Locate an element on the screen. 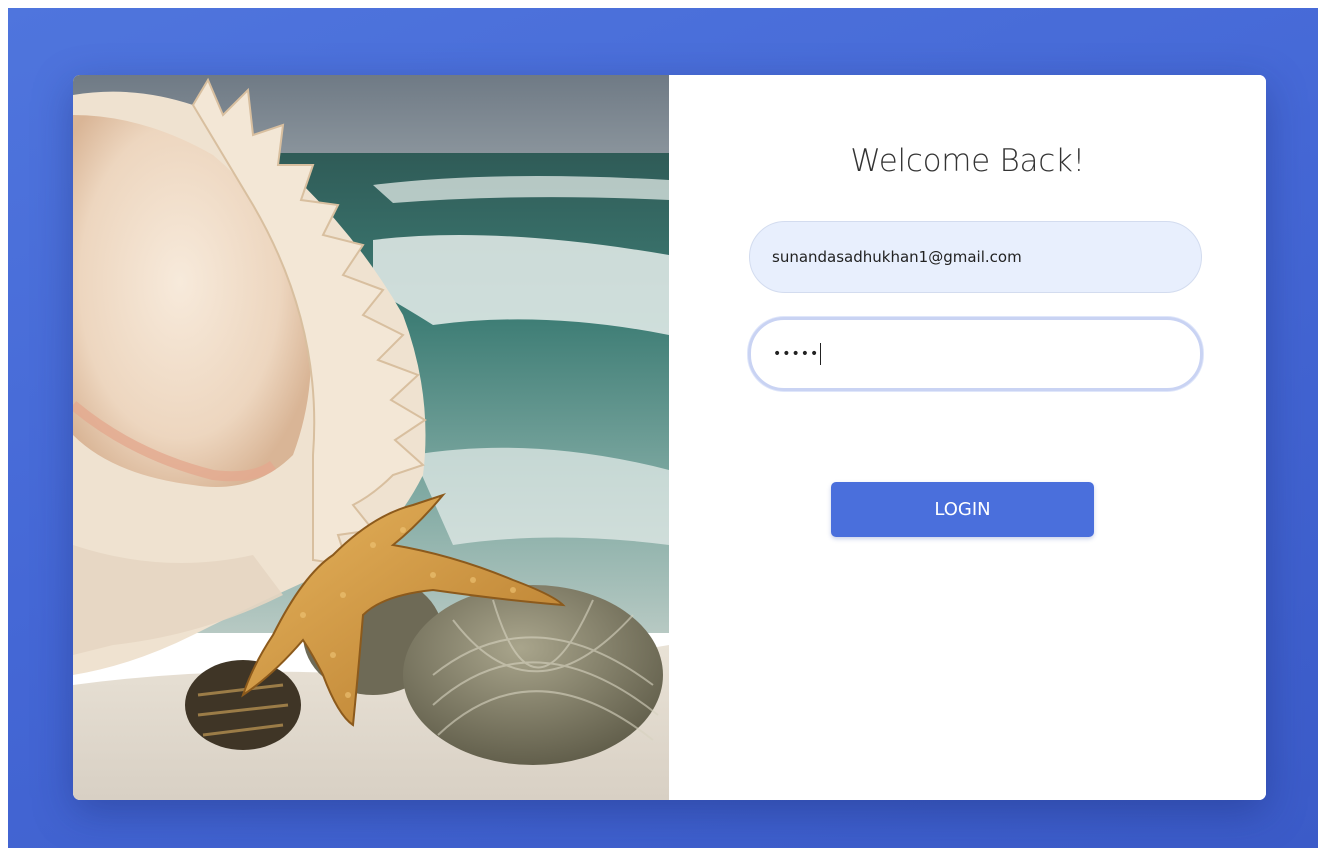 This screenshot has height=852, width=1325. text-caret is located at coordinates (821, 354).